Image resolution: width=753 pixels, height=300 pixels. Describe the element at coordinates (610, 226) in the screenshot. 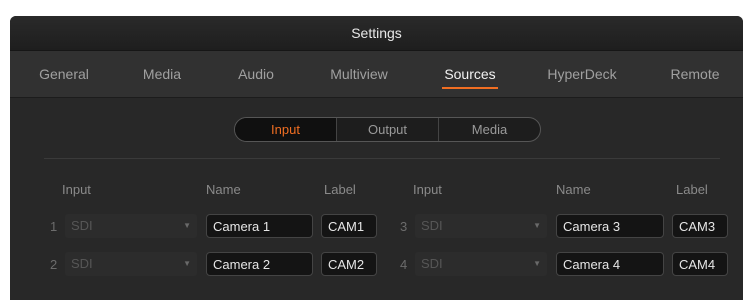

I see `name-field: Camera 3` at that location.